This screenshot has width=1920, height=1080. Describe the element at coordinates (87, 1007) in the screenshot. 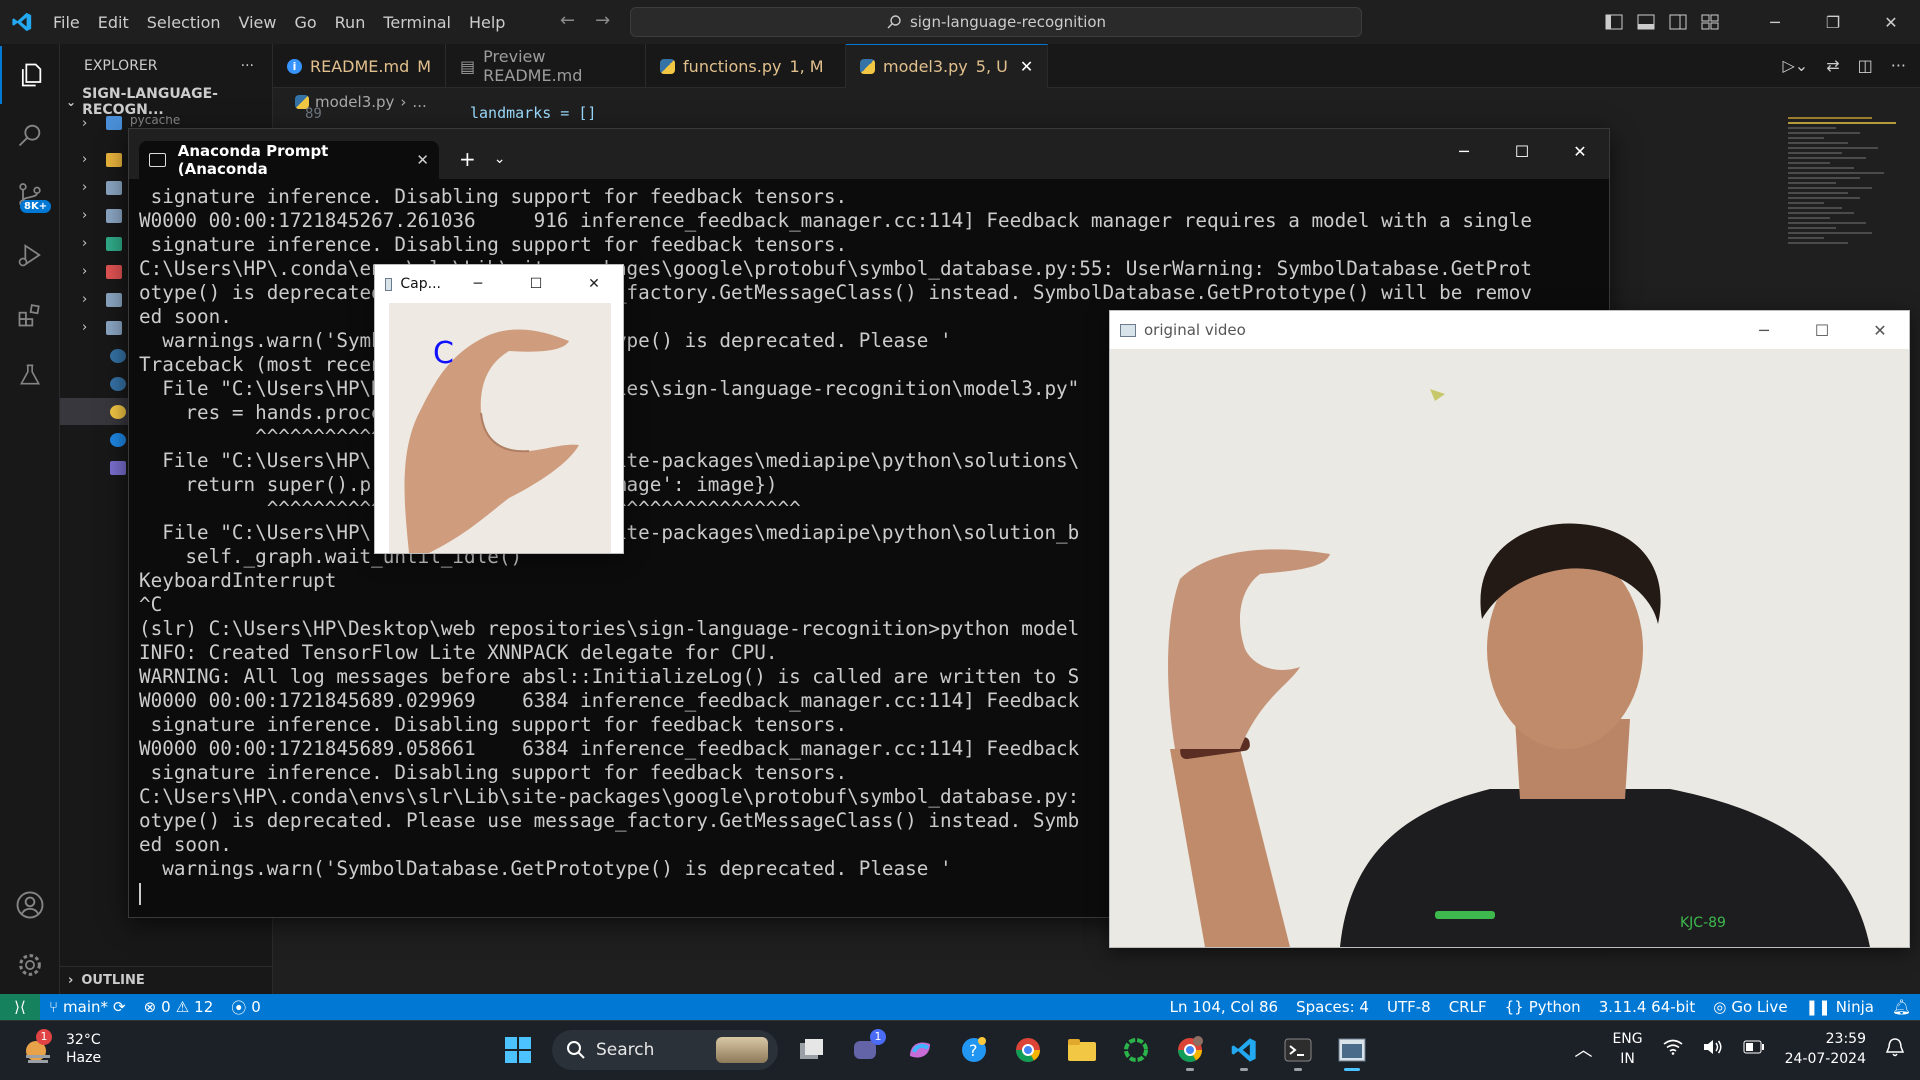

I see `branch-indicator: ⑂ main* ⟳` at that location.